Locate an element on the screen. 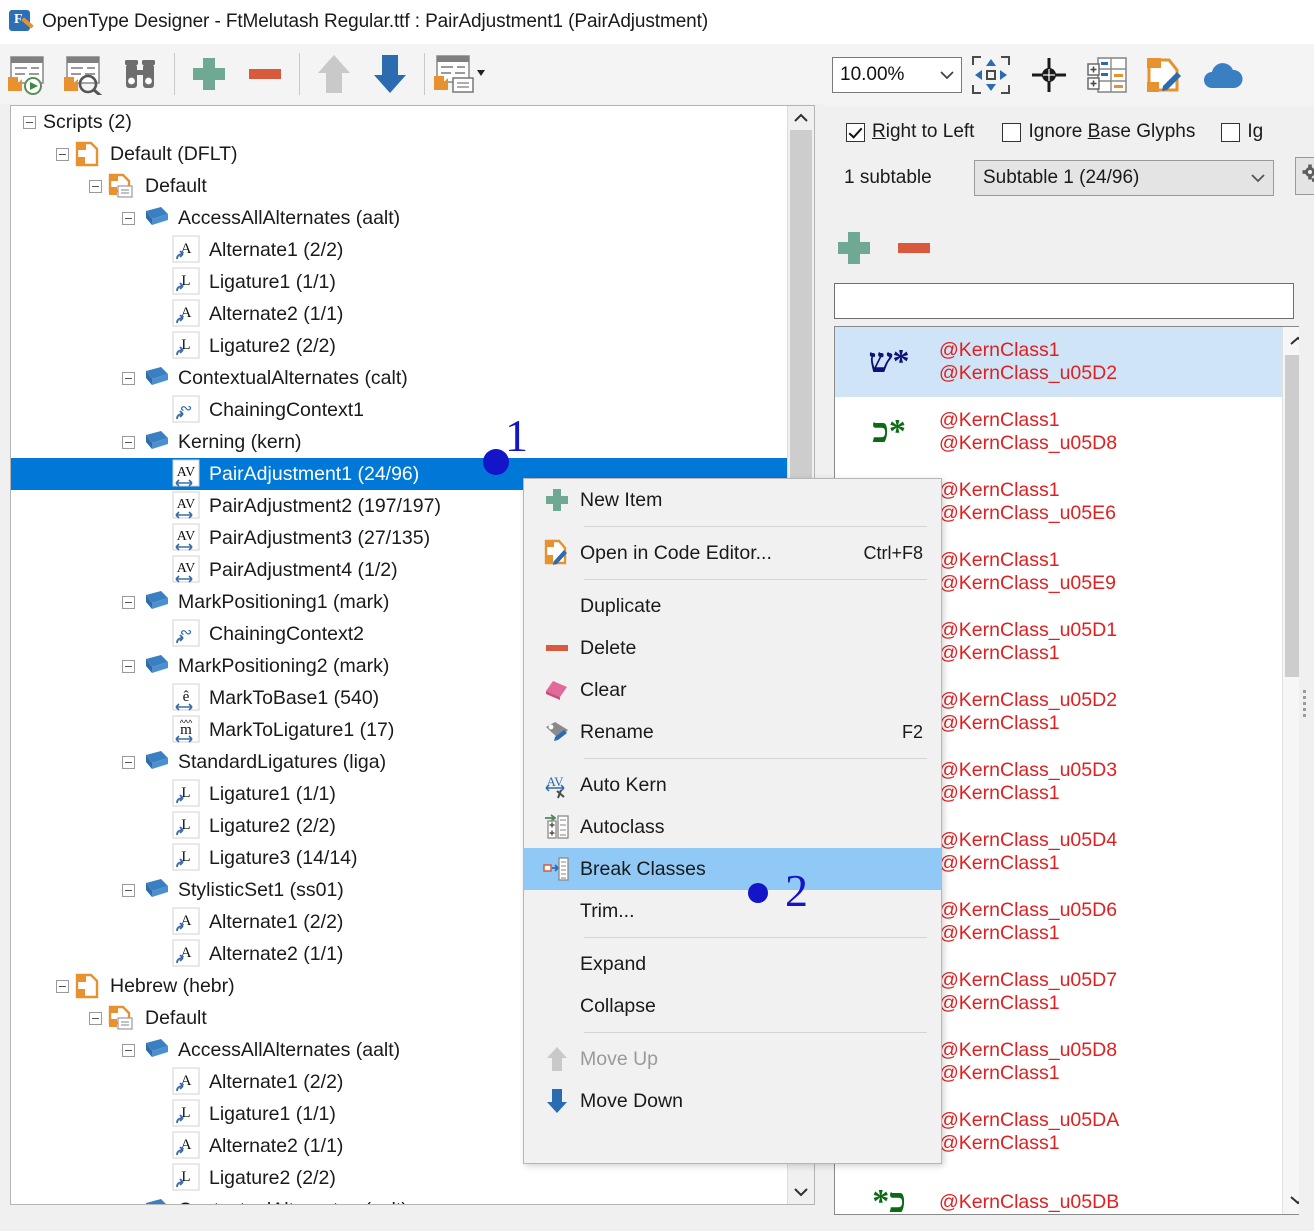 This screenshot has height=1231, width=1314. menu-separator is located at coordinates (755, 526).